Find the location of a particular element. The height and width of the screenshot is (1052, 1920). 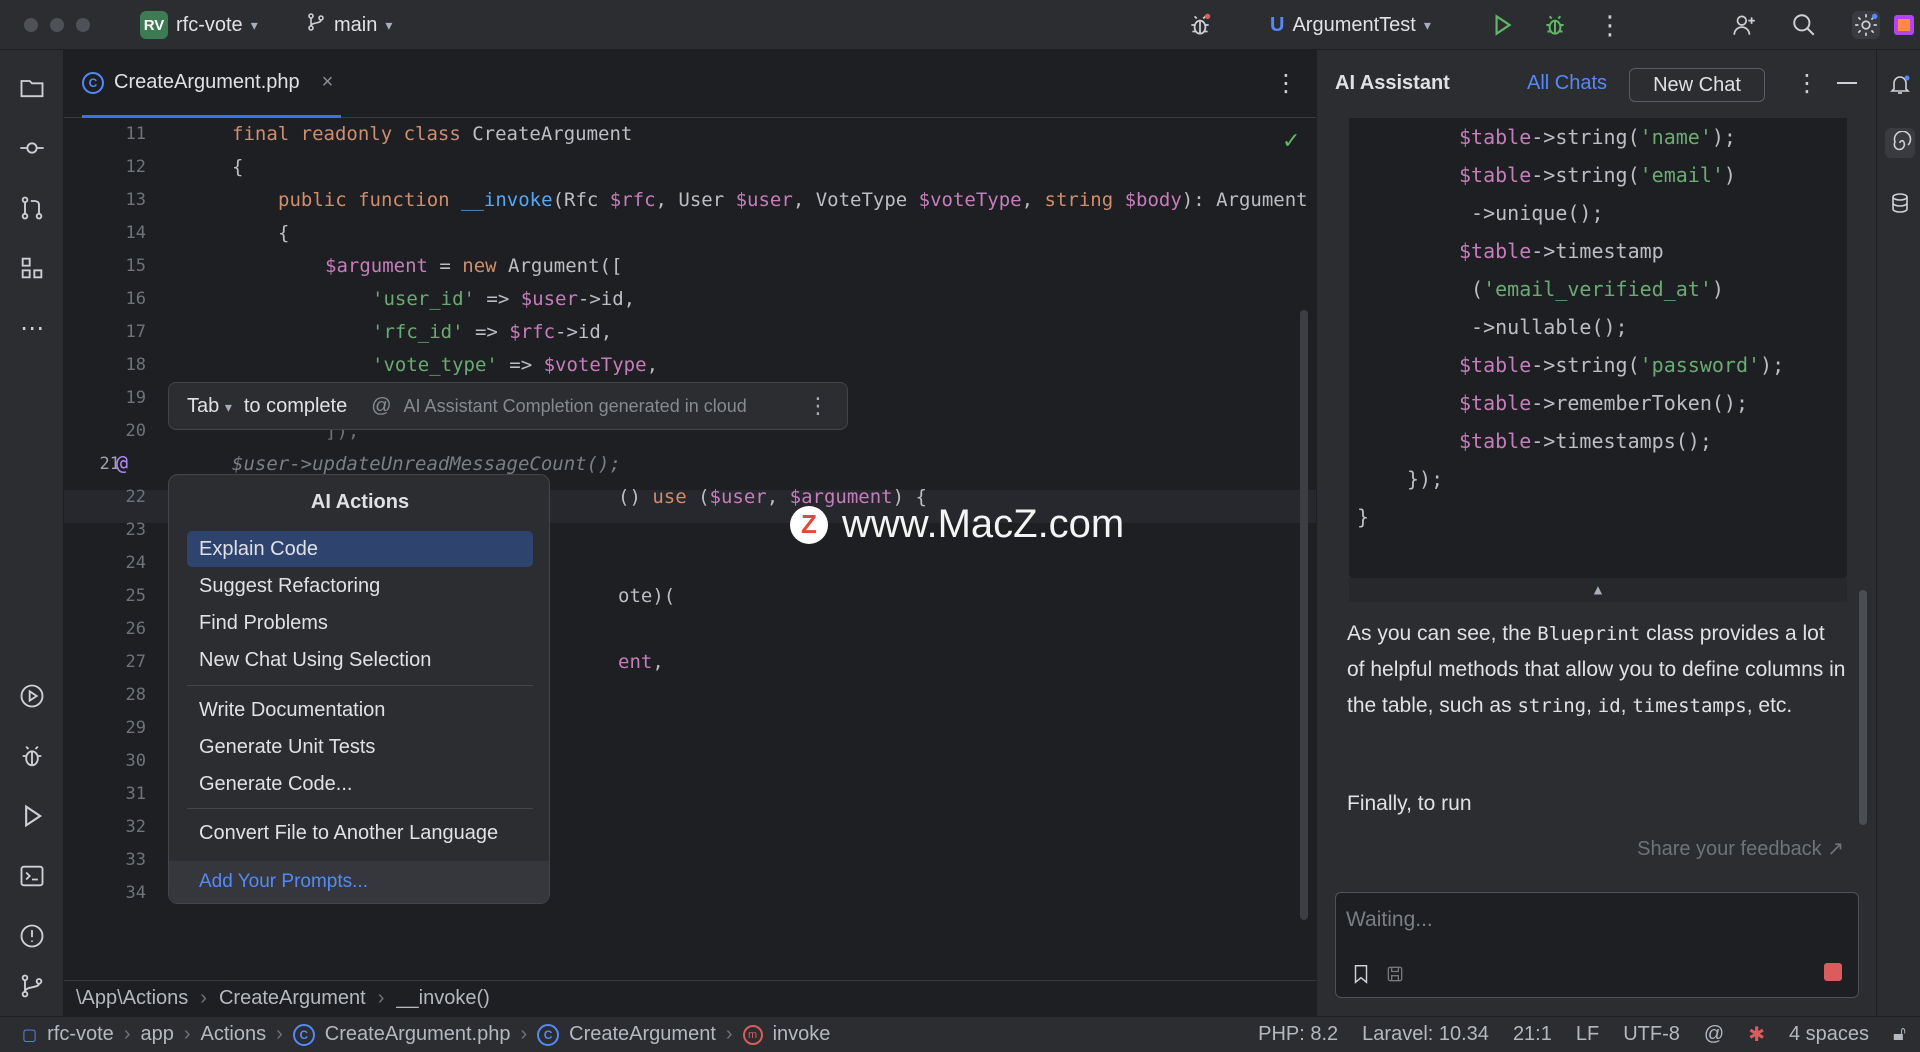

status-crumb: rfc-vote is located at coordinates (80, 1034).